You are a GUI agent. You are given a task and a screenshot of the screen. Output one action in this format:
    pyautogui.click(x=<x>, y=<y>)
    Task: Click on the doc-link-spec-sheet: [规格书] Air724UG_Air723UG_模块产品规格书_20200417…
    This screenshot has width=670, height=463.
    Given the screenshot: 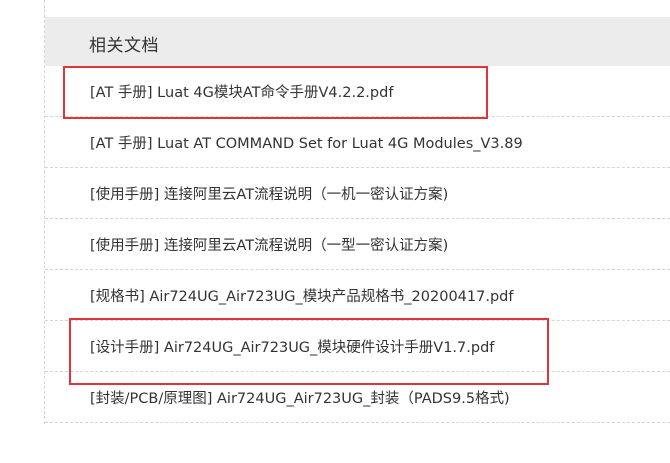 What is the action you would take?
    pyautogui.click(x=301, y=295)
    